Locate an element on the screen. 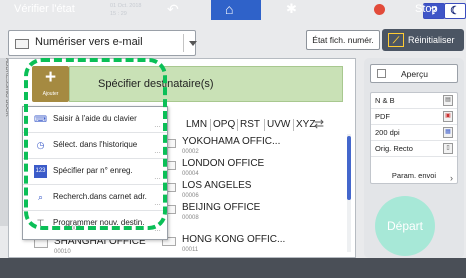 Image resolution: width=466 pixels, height=278 pixels. index-tab: RST is located at coordinates (250, 124).